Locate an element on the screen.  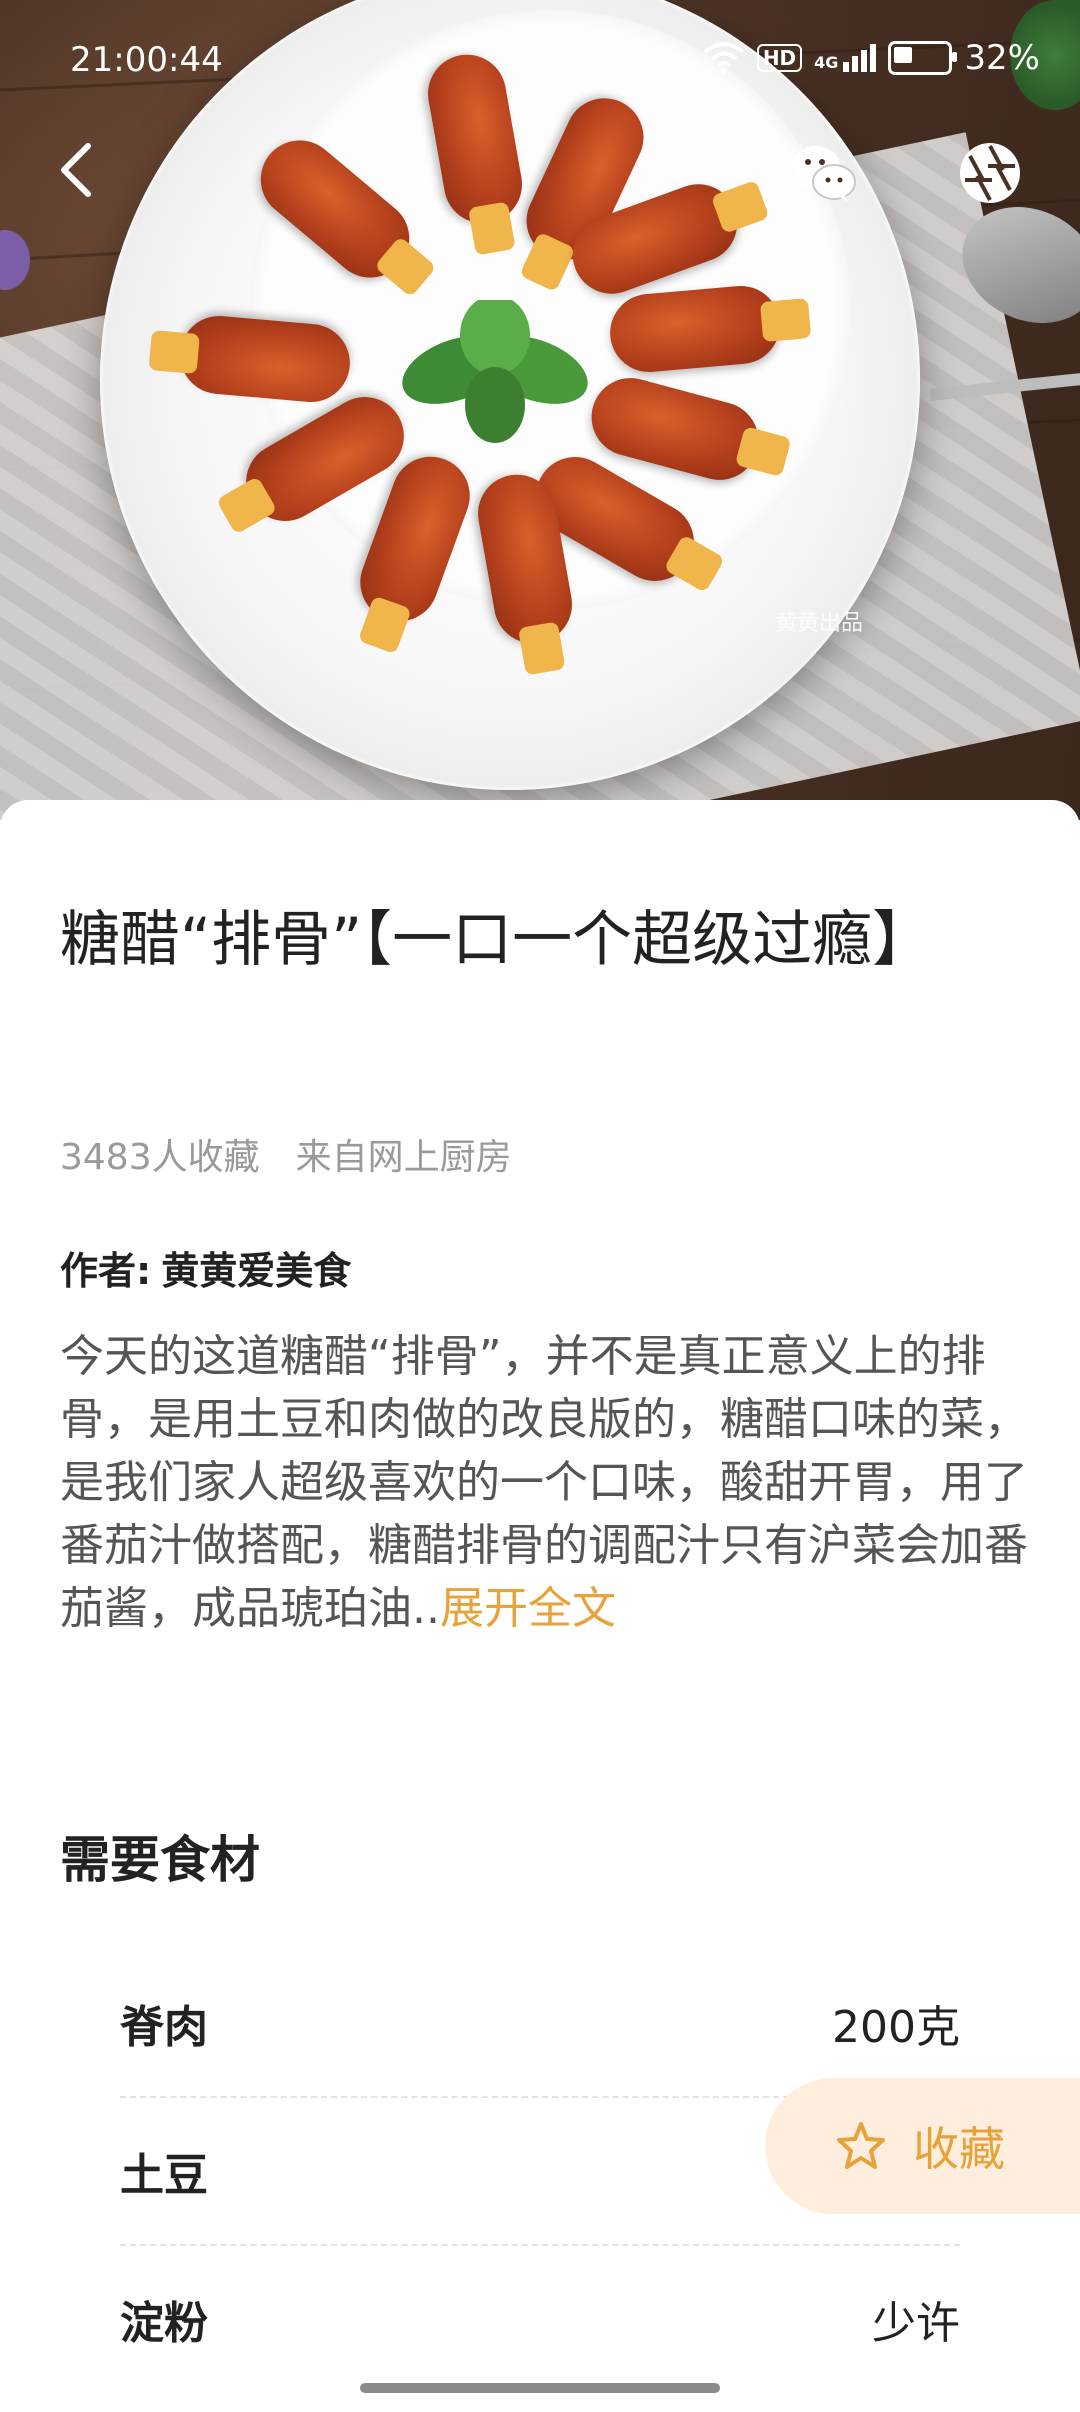
home-indicator is located at coordinates (540, 2388).